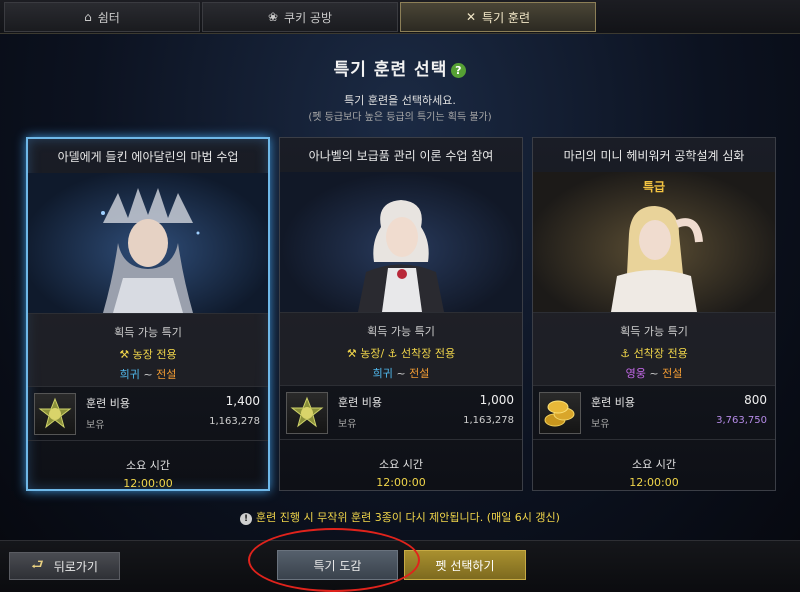 The image size is (800, 592). What do you see at coordinates (400, 566) in the screenshot?
I see `bottom-bar` at bounding box center [400, 566].